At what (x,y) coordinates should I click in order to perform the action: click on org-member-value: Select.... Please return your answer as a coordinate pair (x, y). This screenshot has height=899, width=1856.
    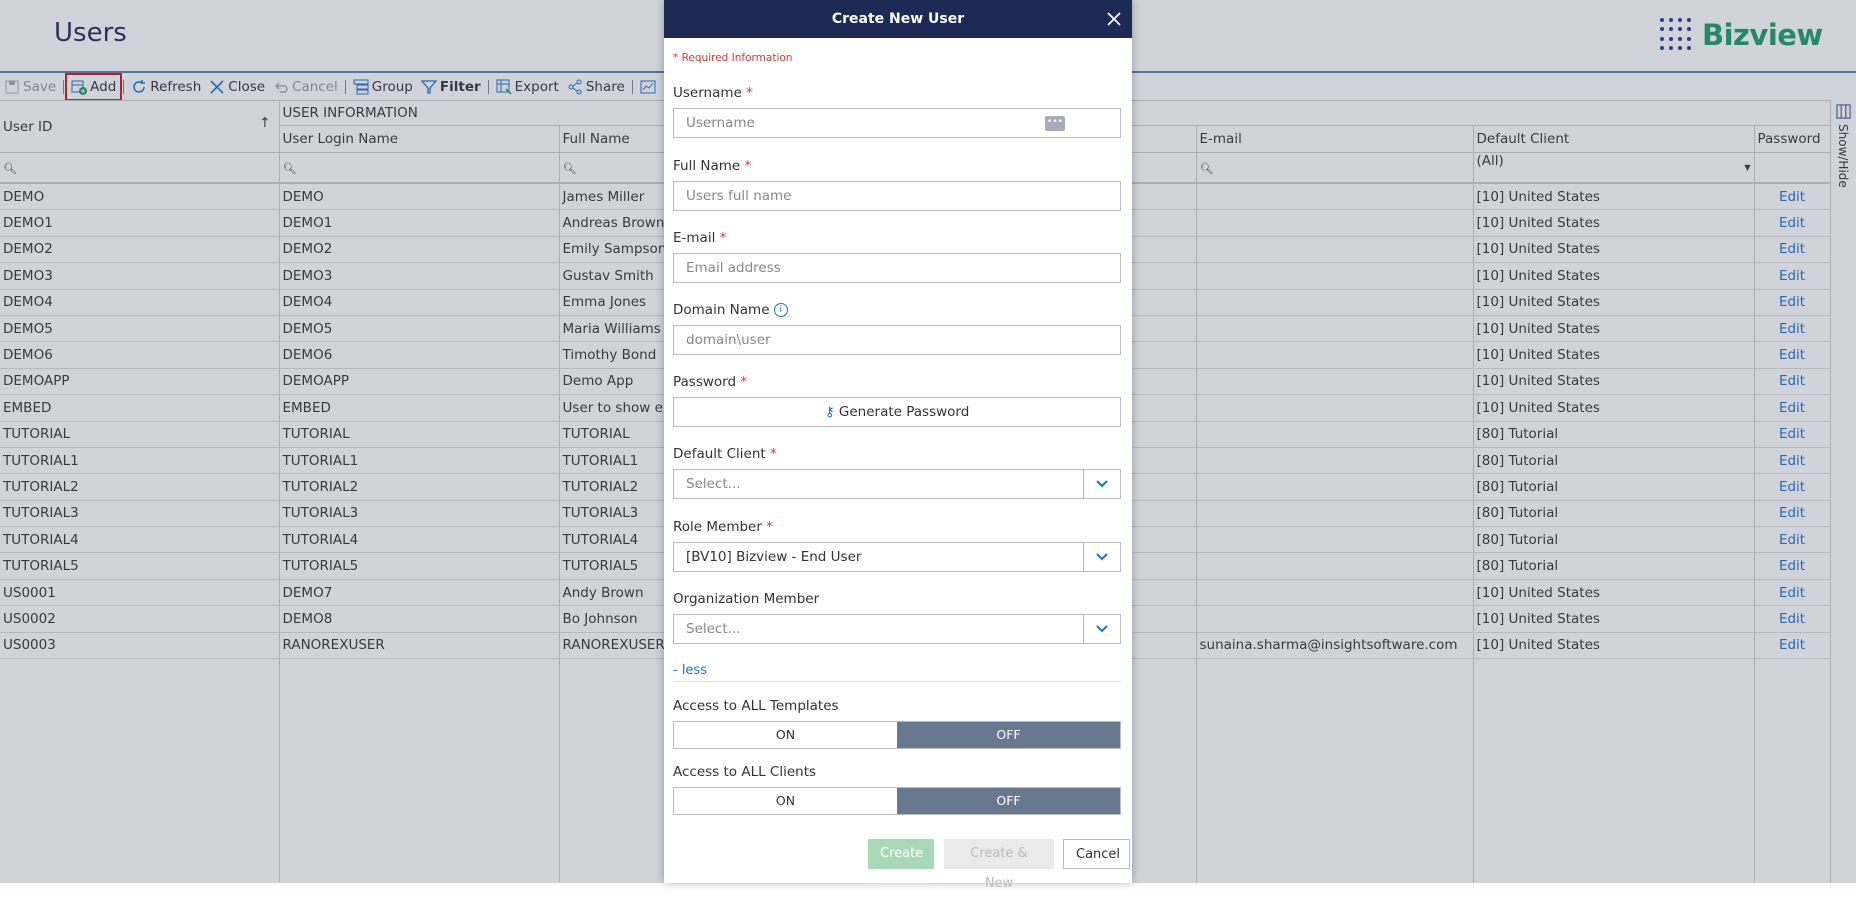
    Looking at the image, I should click on (713, 629).